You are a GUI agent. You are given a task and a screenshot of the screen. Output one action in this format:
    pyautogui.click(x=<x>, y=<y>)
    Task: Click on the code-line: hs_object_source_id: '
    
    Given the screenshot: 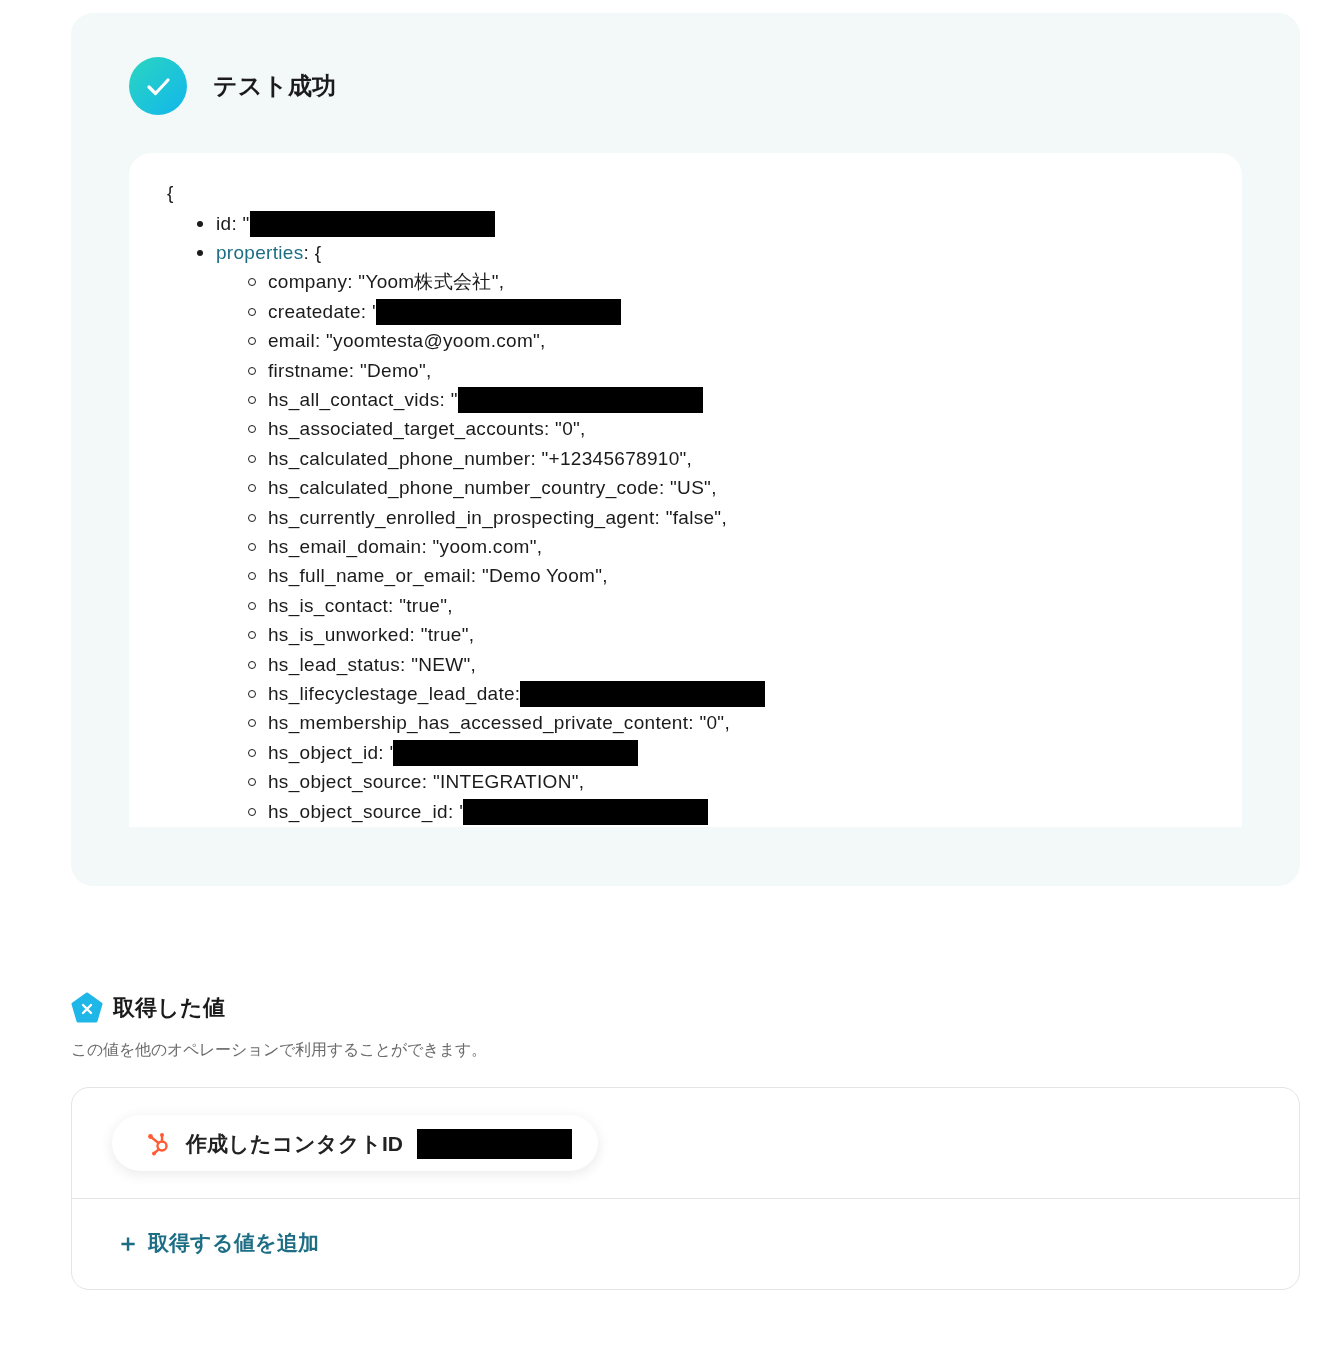 What is the action you would take?
    pyautogui.click(x=366, y=811)
    